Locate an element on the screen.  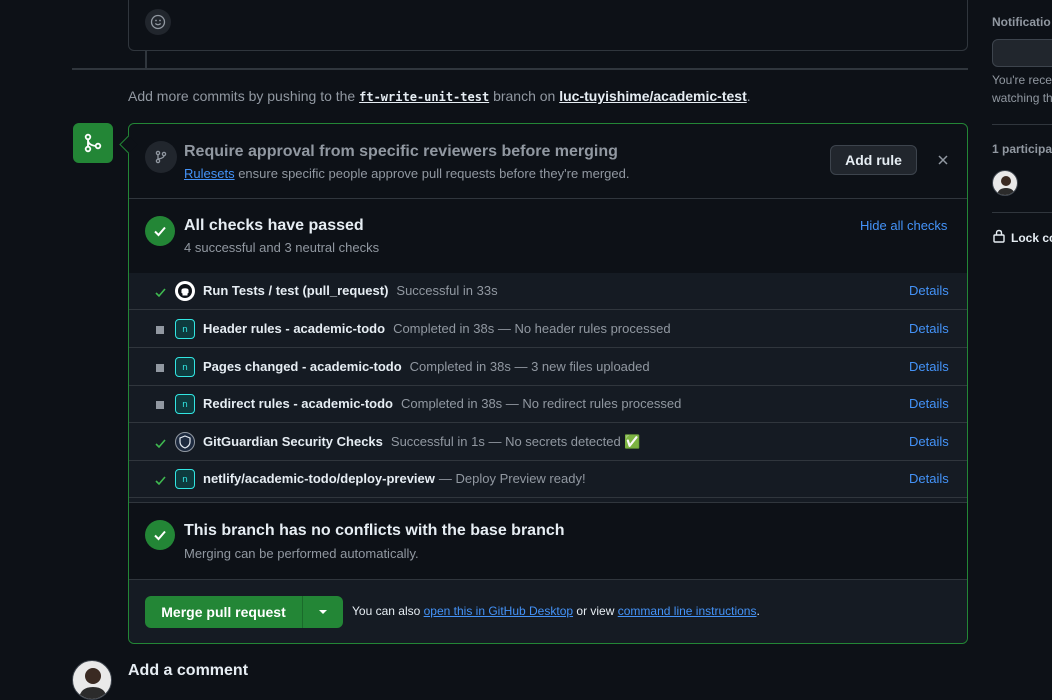
checks-title: All checks have passed is located at coordinates (274, 225).